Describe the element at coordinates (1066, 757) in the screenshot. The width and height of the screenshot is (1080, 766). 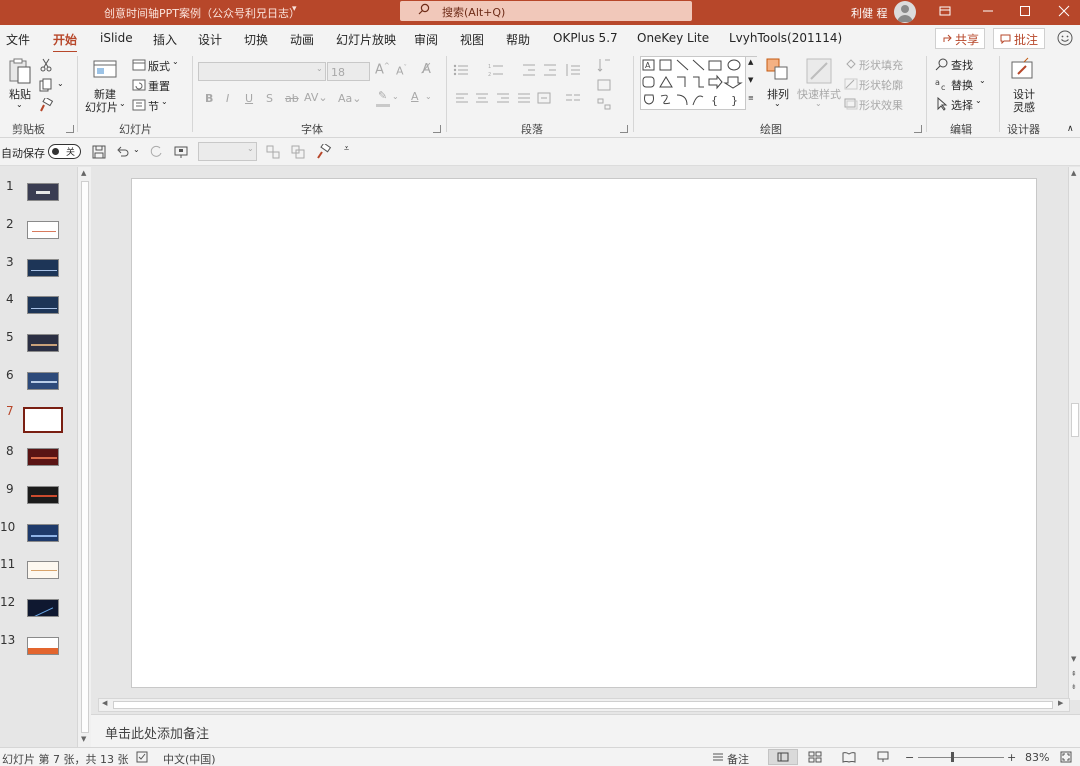
I see `fit-to-window-icon` at that location.